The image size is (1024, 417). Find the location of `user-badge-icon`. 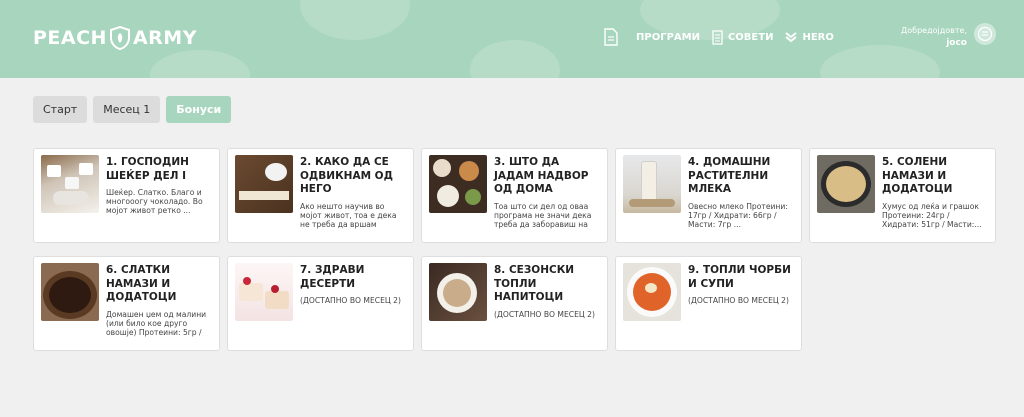

user-badge-icon is located at coordinates (985, 34).